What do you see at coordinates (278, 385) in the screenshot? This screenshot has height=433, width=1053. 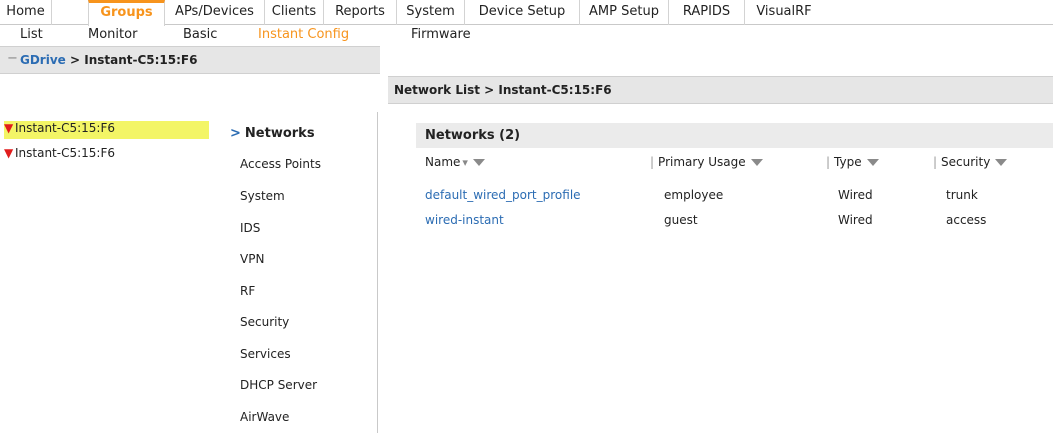 I see `menu-item-dhcp-server: DHCP Server` at bounding box center [278, 385].